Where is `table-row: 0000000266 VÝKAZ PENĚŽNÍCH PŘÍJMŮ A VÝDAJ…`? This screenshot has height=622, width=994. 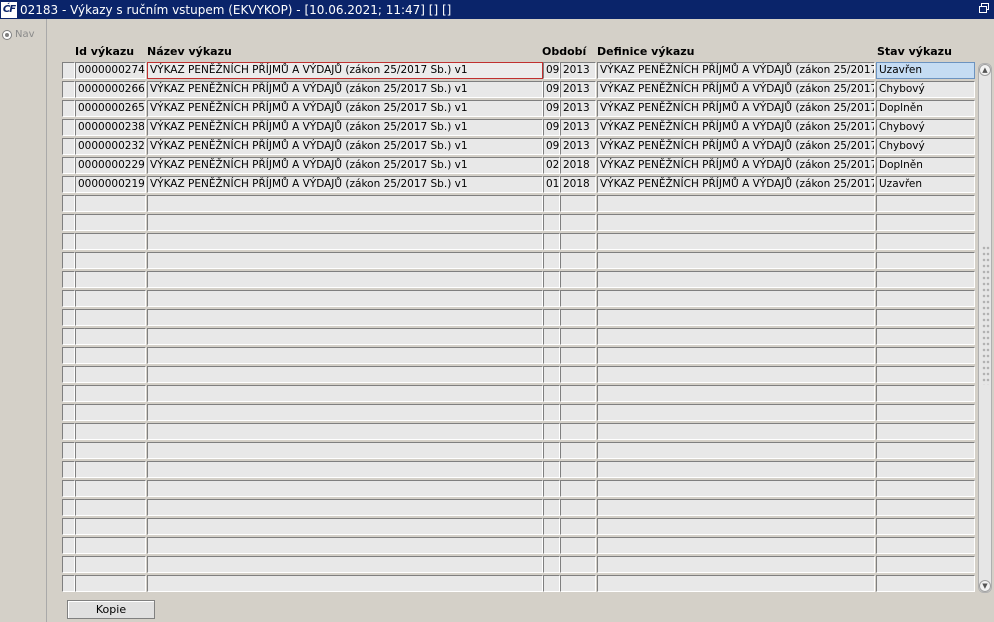 table-row: 0000000266 VÝKAZ PENĚŽNÍCH PŘÍJMŮ A VÝDAJ… is located at coordinates (519, 90).